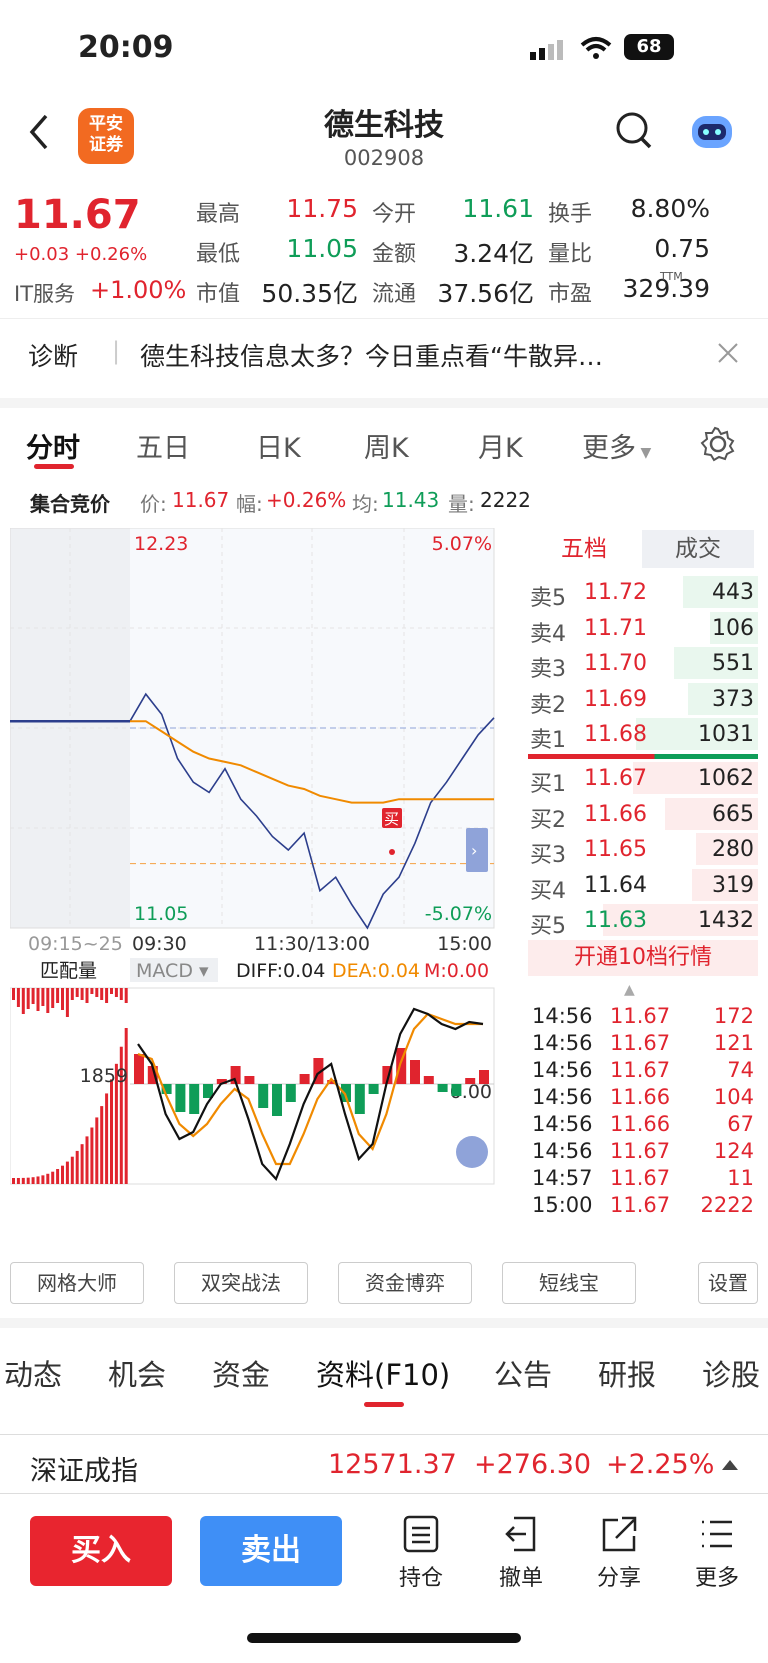  Describe the element at coordinates (384, 1565) in the screenshot. I see `bottom-toolbar: 买入 卖出 持仓 撤单 分享 更多` at that location.